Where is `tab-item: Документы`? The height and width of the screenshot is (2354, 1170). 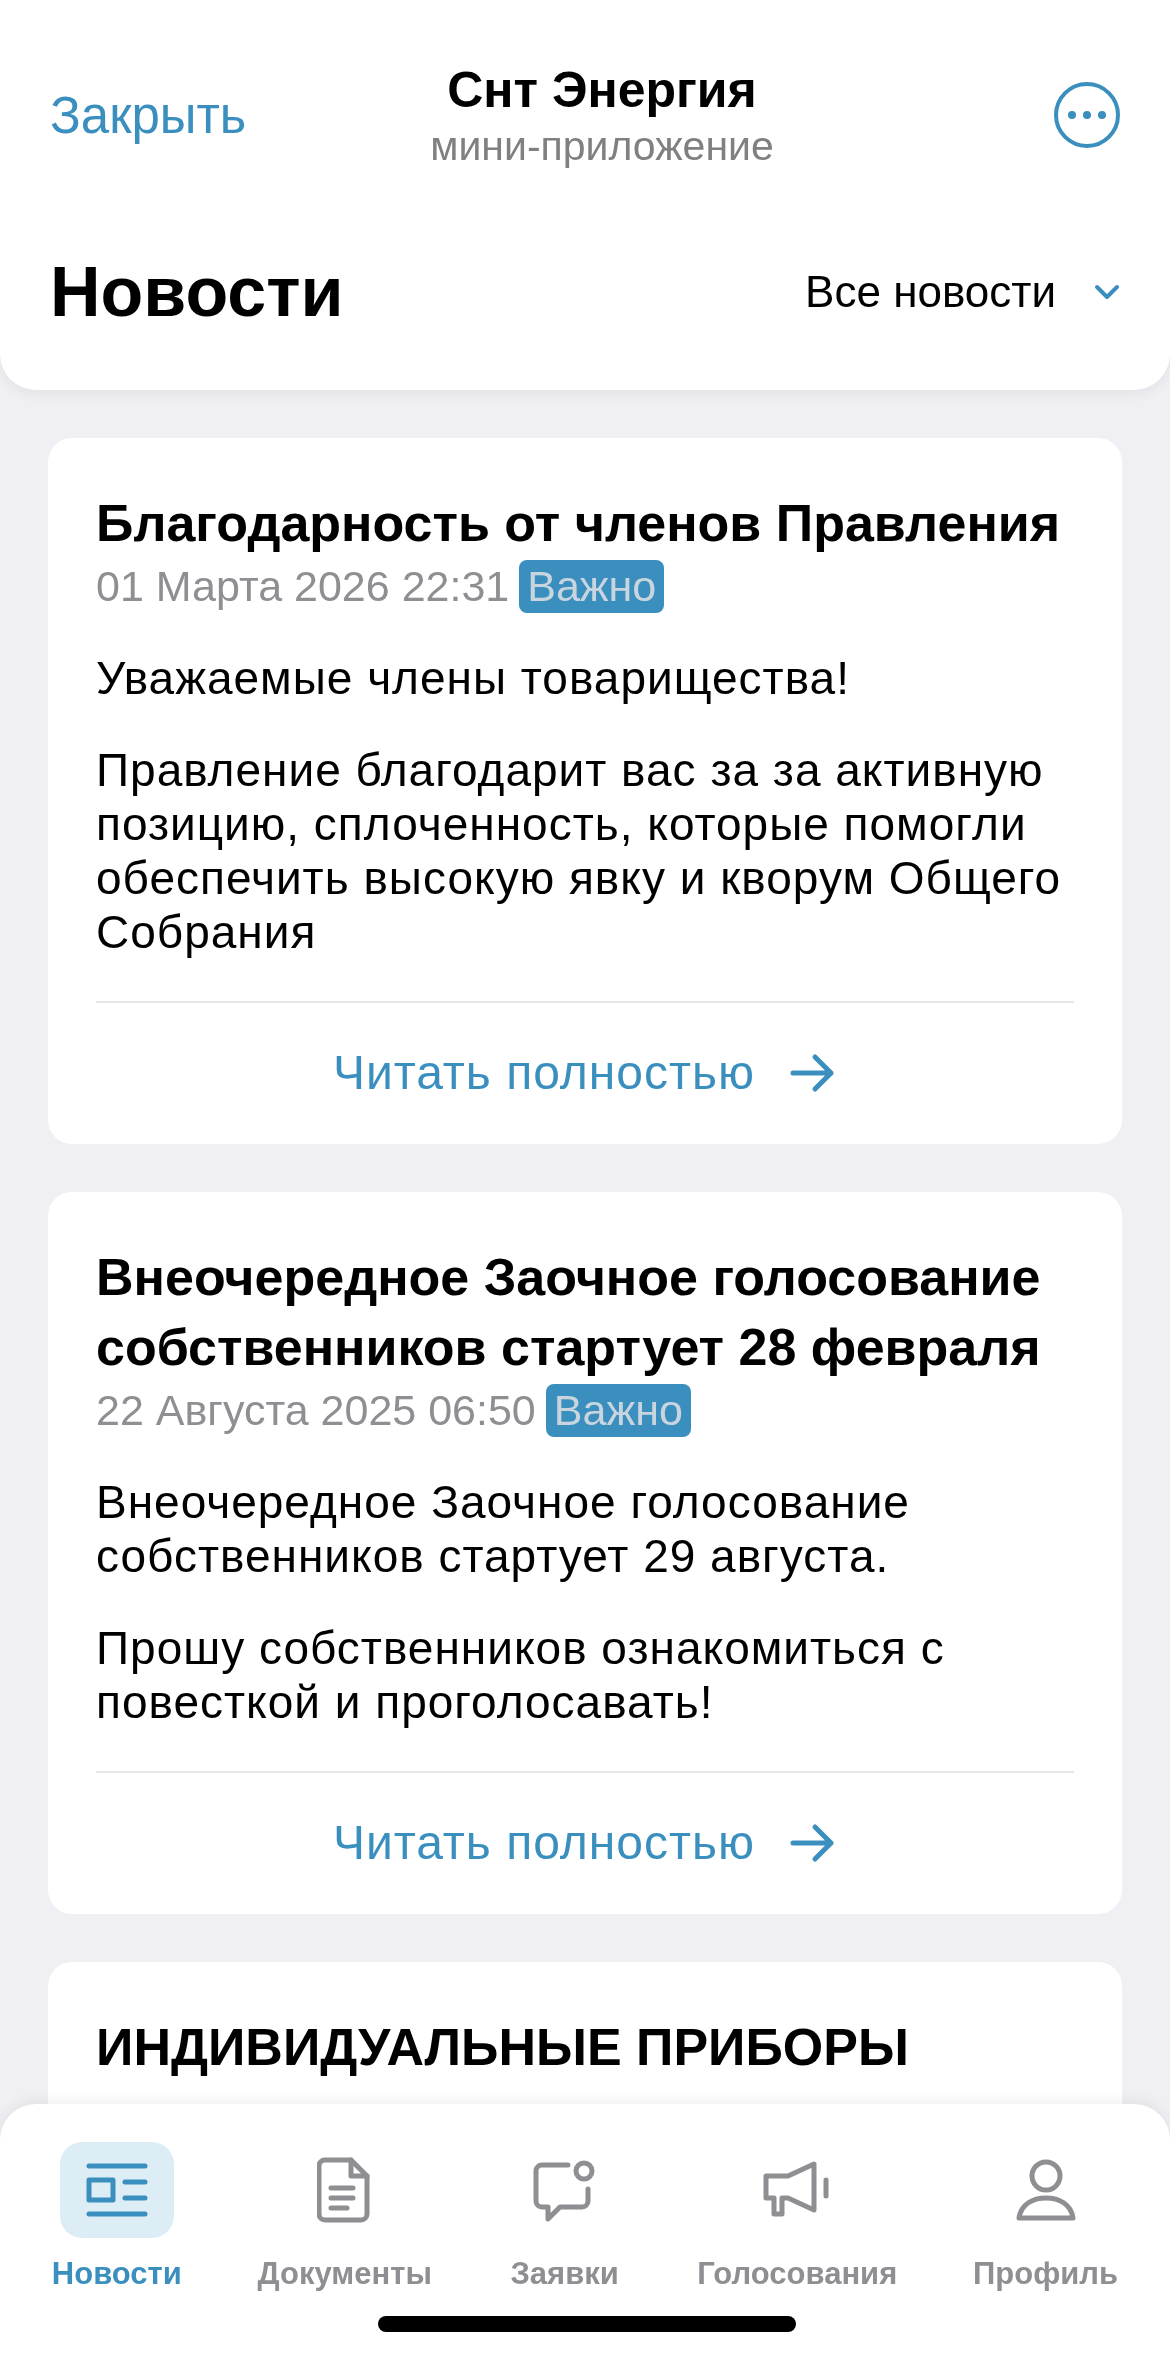 tab-item: Документы is located at coordinates (344, 2248).